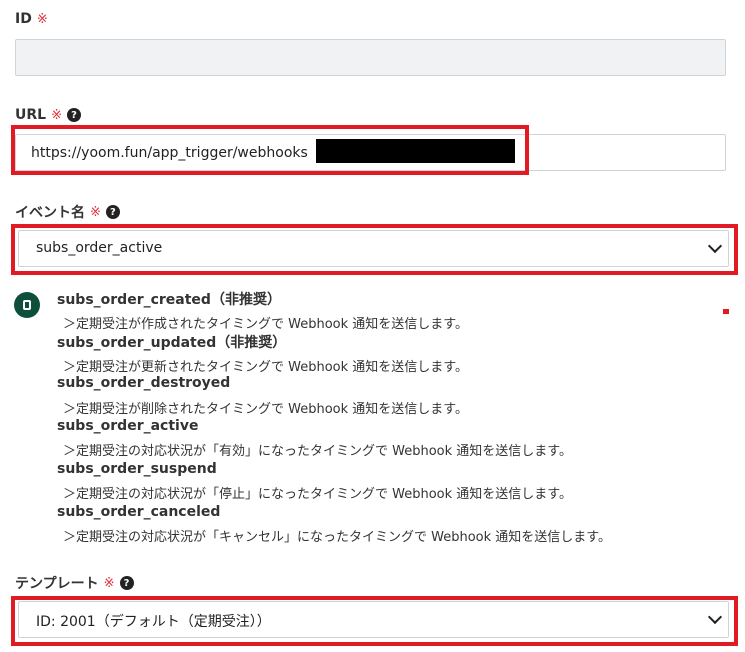 The image size is (745, 652). What do you see at coordinates (270, 150) in the screenshot?
I see `highlight-box-url` at bounding box center [270, 150].